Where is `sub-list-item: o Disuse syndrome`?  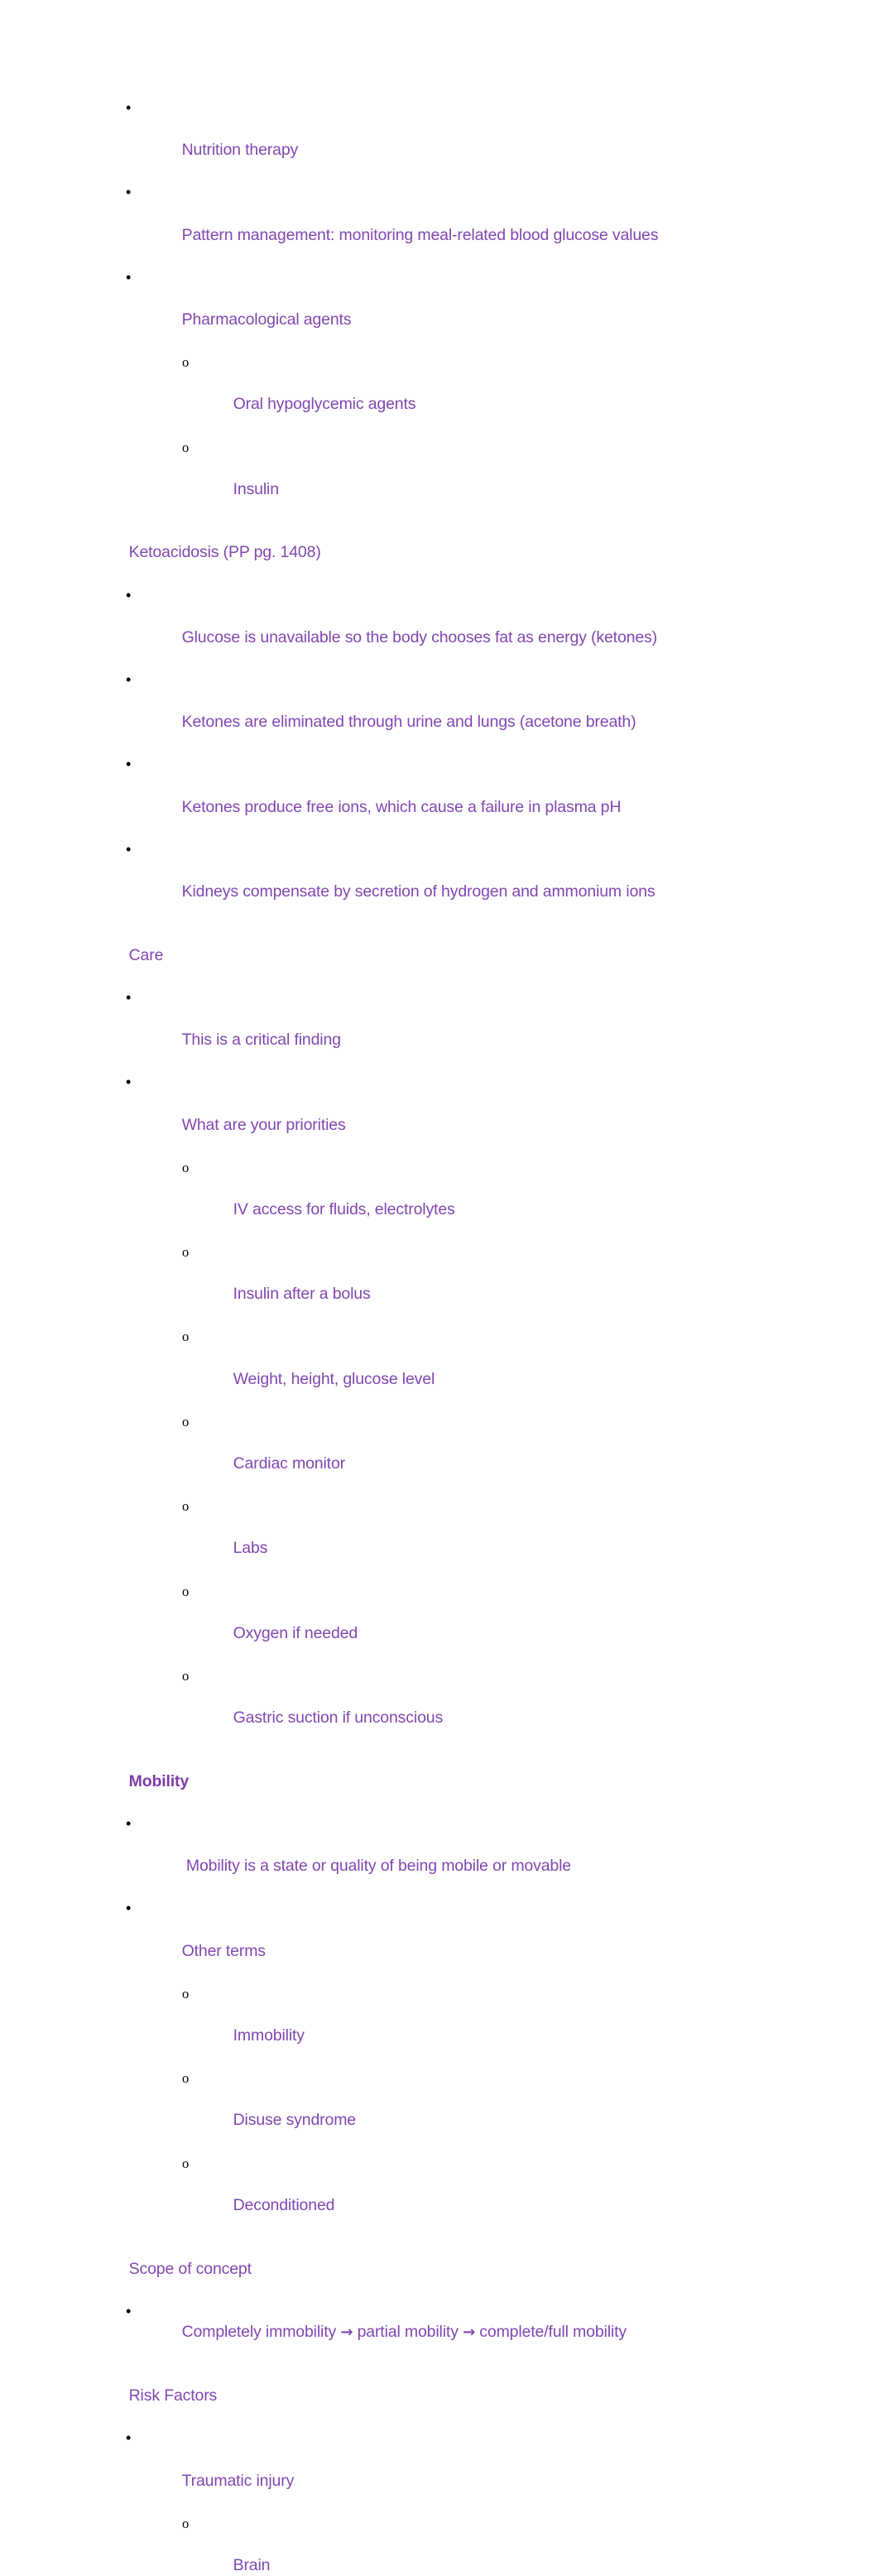 sub-list-item: o Disuse syndrome is located at coordinates (466, 2110).